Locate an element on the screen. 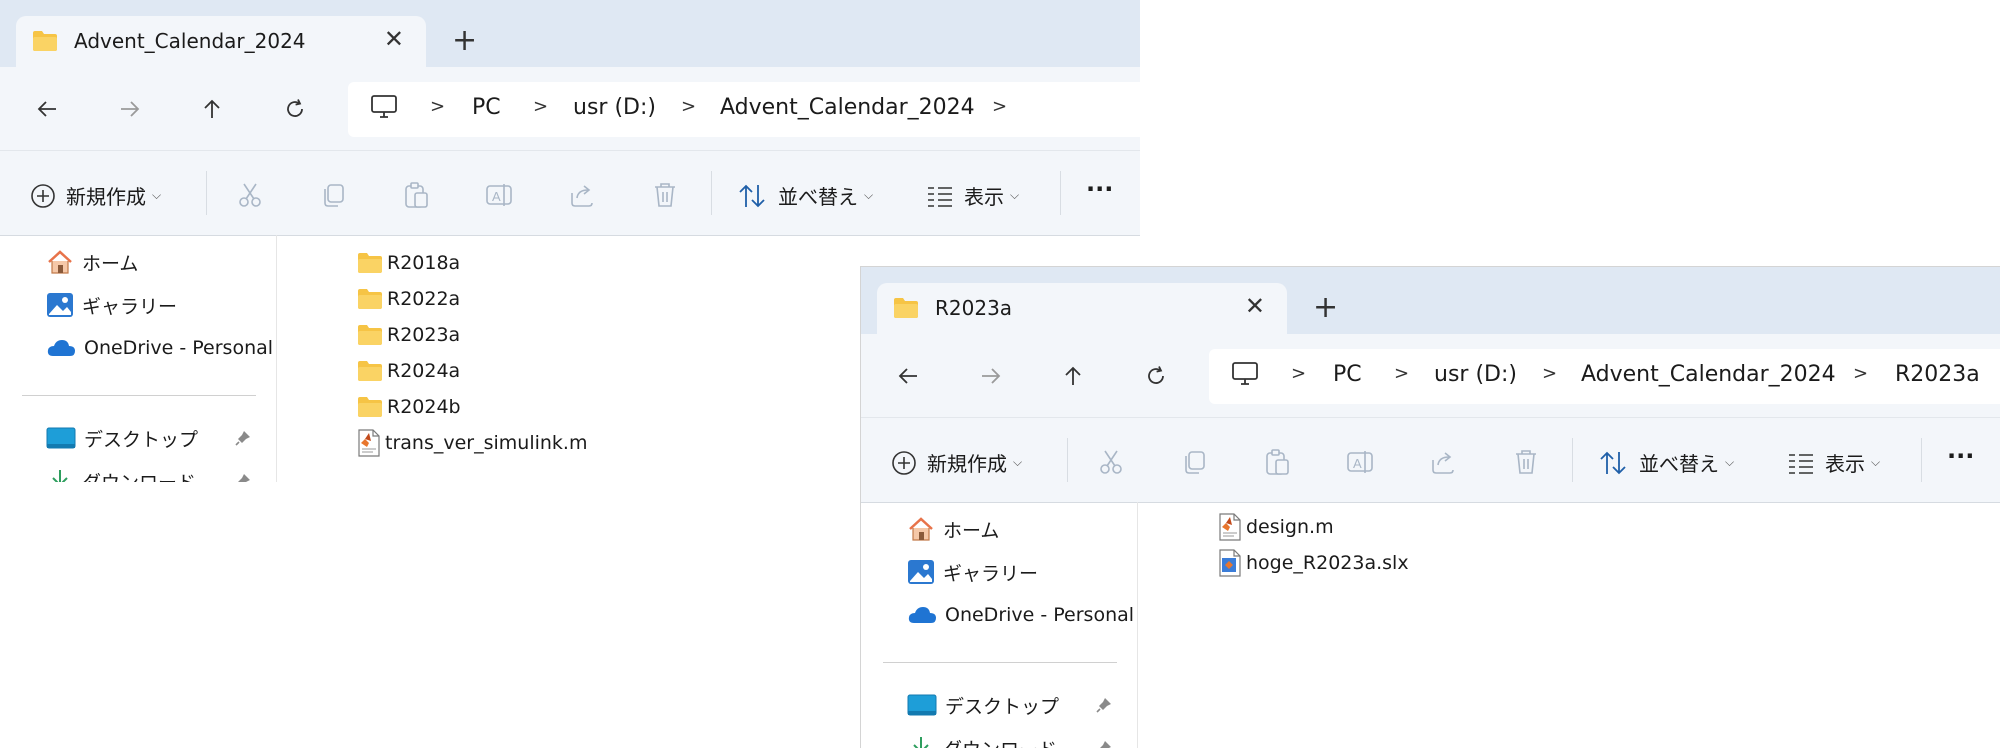 Image resolution: width=2000 pixels, height=748 pixels. breadcrumb-folder: Advent_Calendar_2024 is located at coordinates (847, 107).